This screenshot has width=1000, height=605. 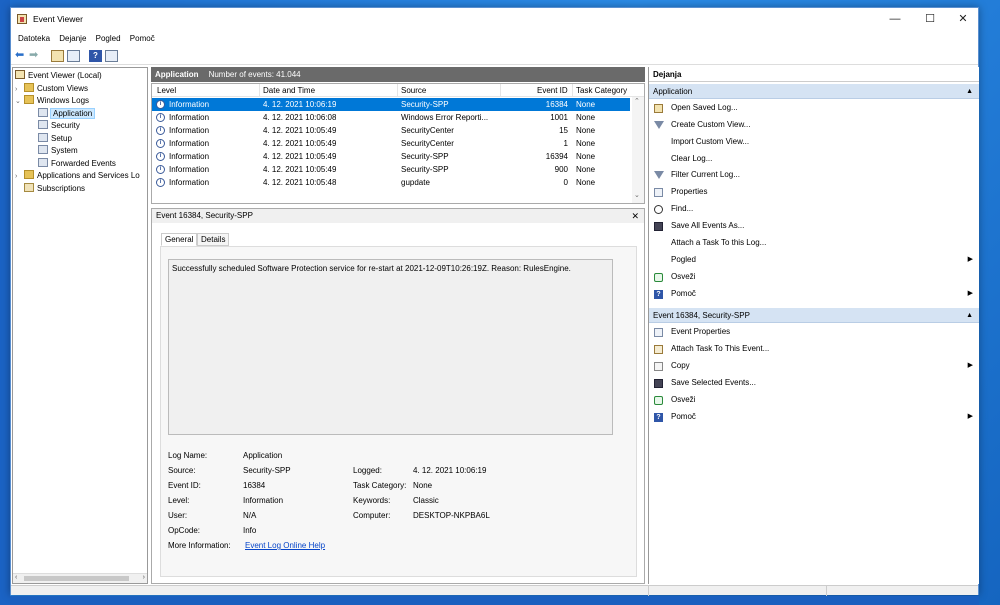 What do you see at coordinates (637, 195) in the screenshot?
I see `scroll-down-icon: ⌄` at bounding box center [637, 195].